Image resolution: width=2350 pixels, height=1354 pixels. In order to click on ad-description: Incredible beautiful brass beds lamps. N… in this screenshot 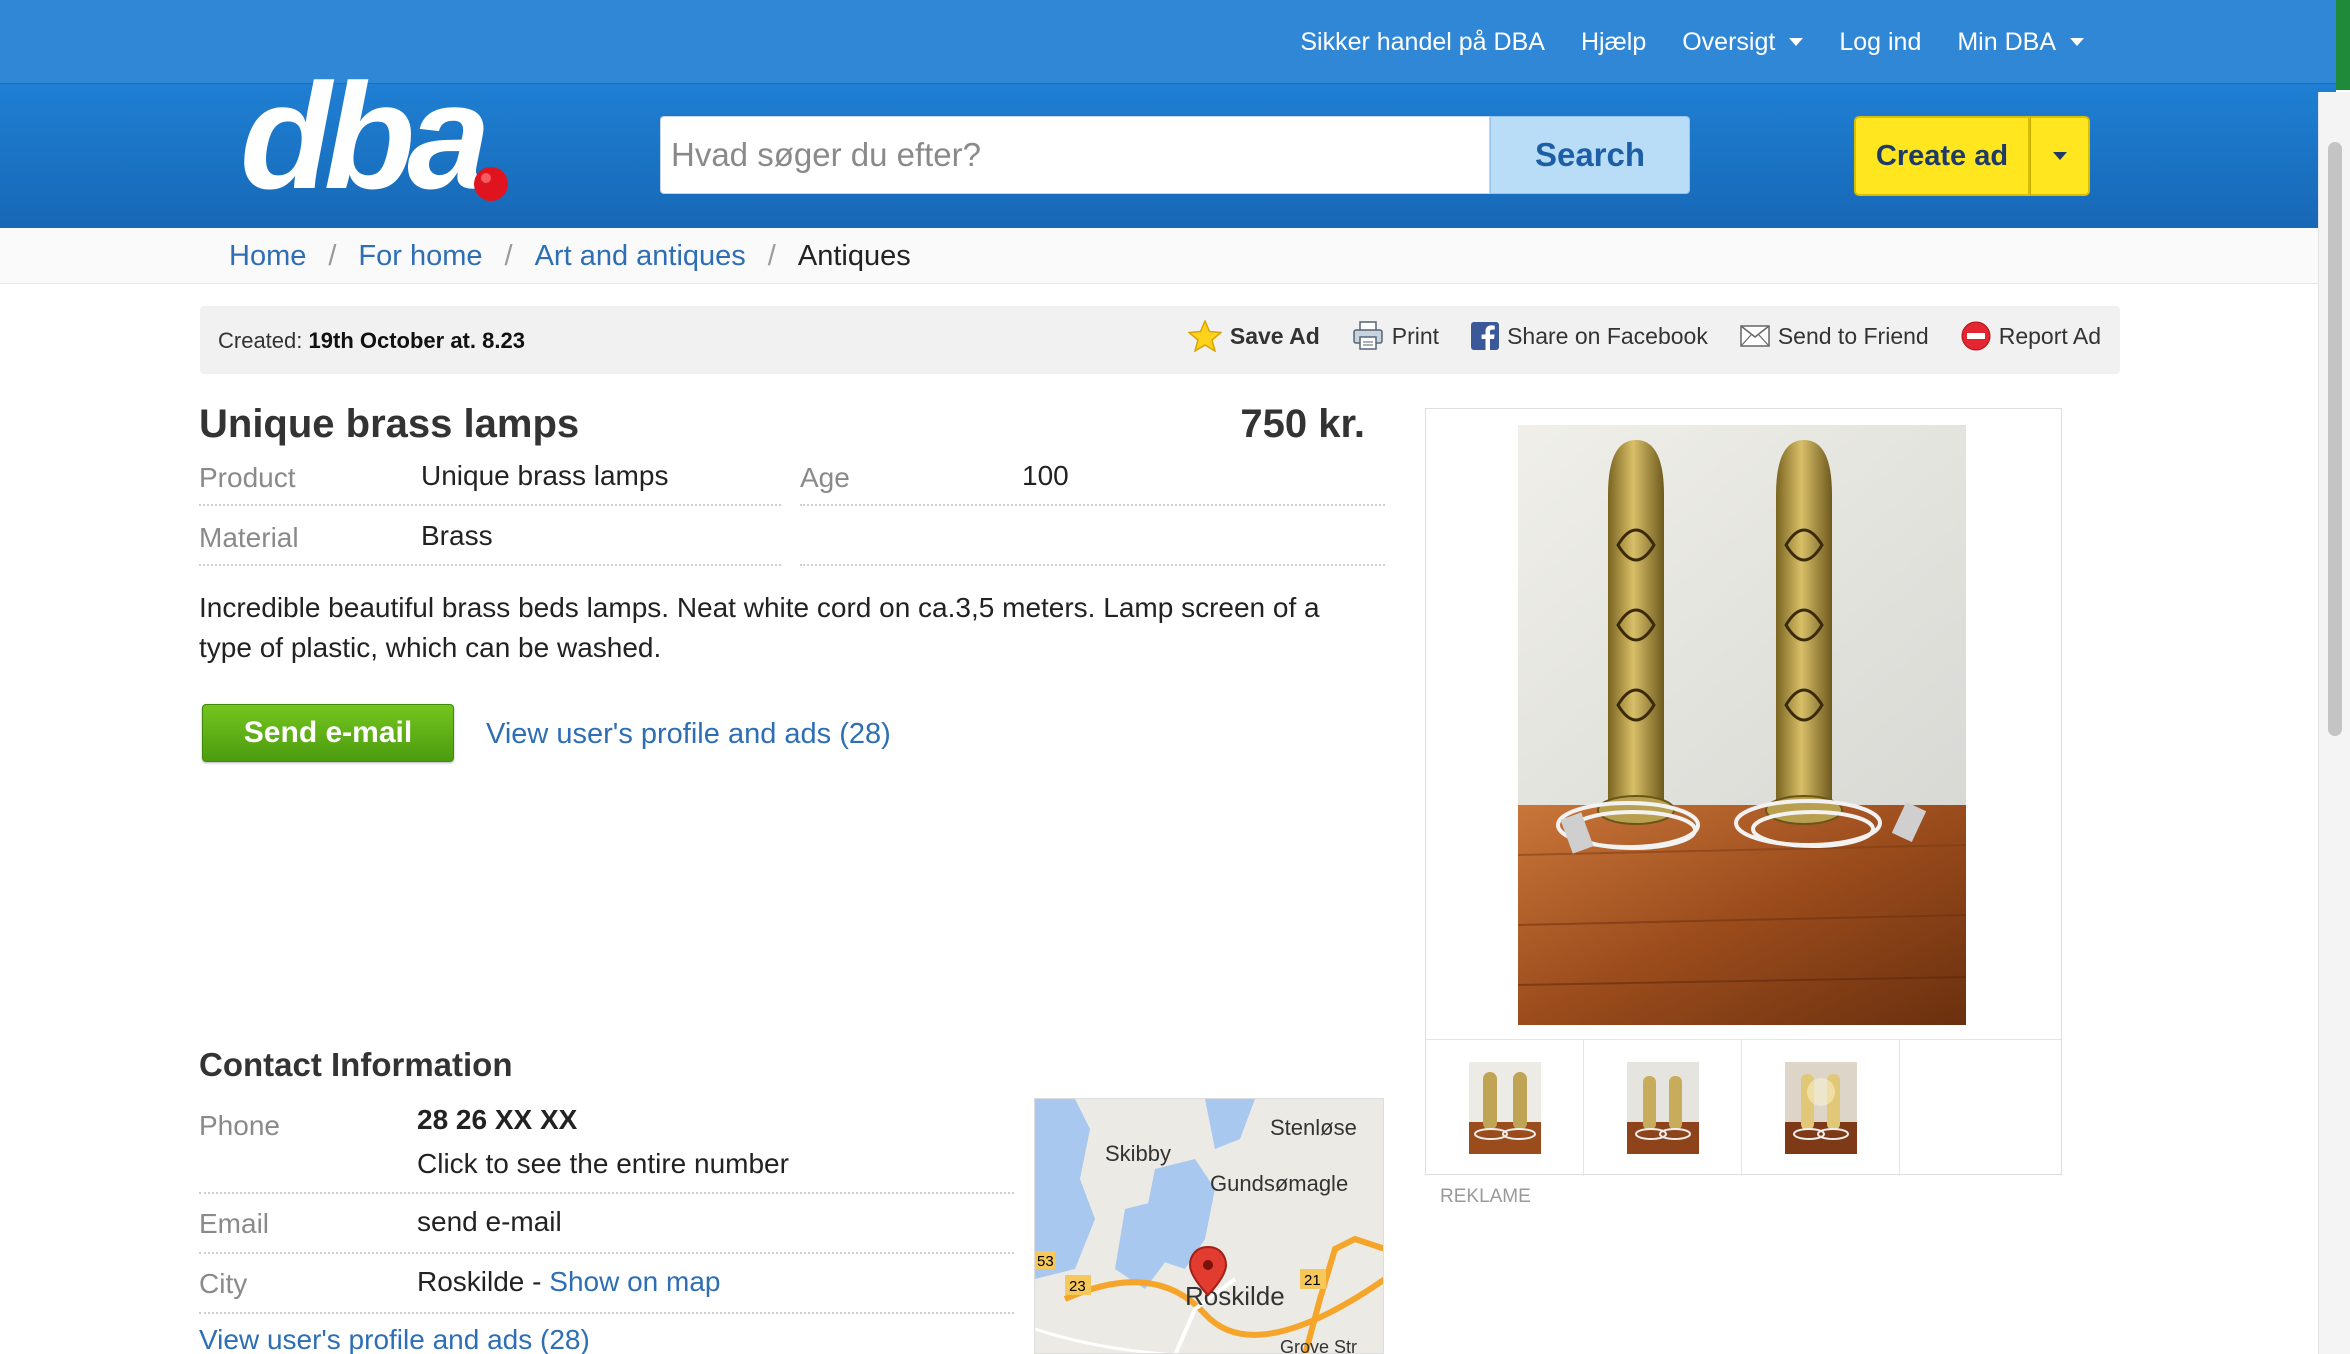, I will do `click(799, 628)`.